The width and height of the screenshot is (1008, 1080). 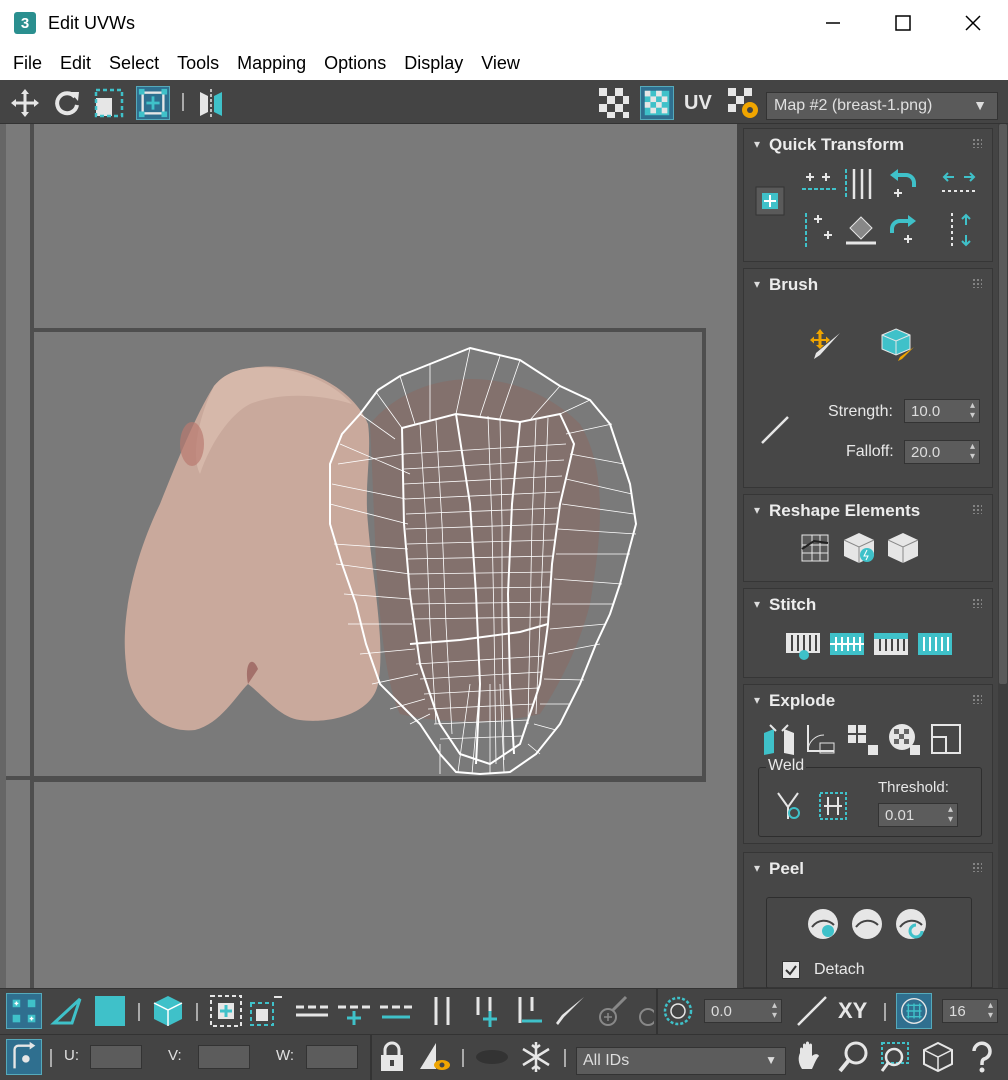 What do you see at coordinates (867, 924) in the screenshot?
I see `peel-mode-icon` at bounding box center [867, 924].